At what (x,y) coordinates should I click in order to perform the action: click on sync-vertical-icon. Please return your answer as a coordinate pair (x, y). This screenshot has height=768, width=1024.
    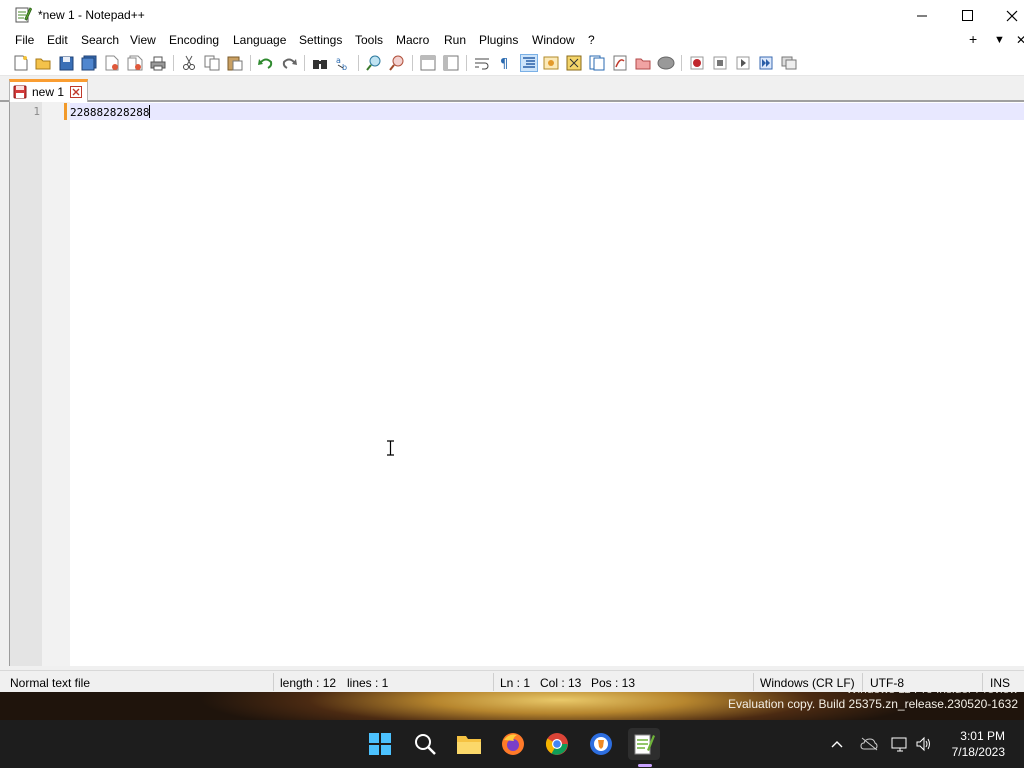
    Looking at the image, I should click on (428, 63).